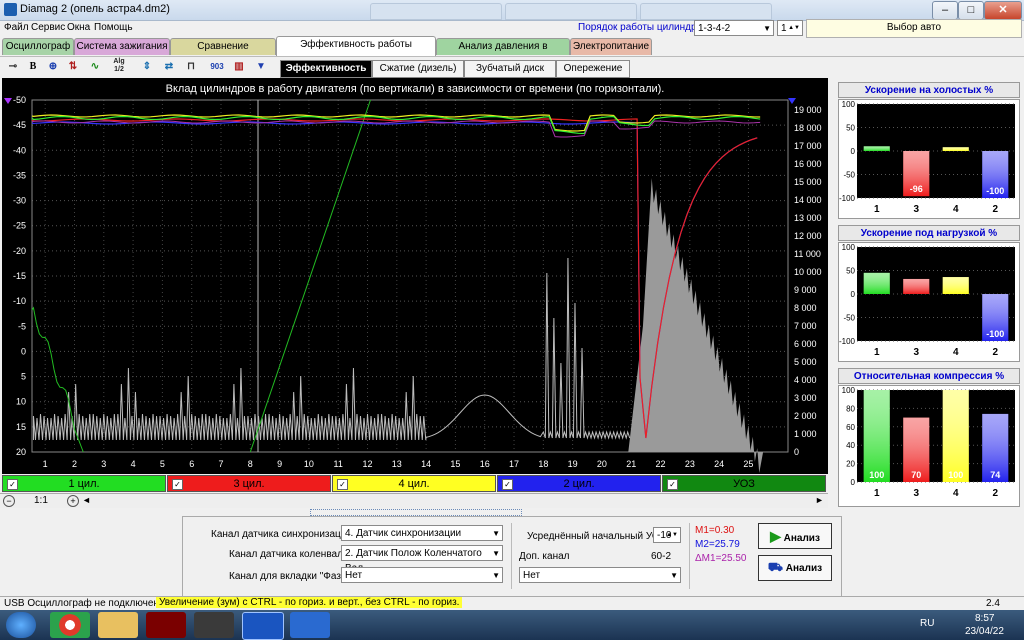 This screenshot has width=1024, height=640. Describe the element at coordinates (510, 69) in the screenshot. I see `subtab-gear: Зубчатый диск` at that location.